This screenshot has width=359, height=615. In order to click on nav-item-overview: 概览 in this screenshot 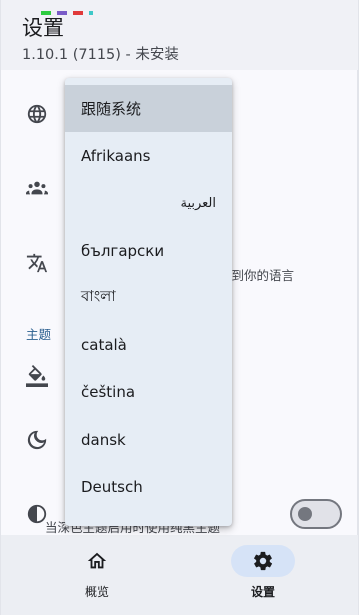, I will do `click(97, 575)`.